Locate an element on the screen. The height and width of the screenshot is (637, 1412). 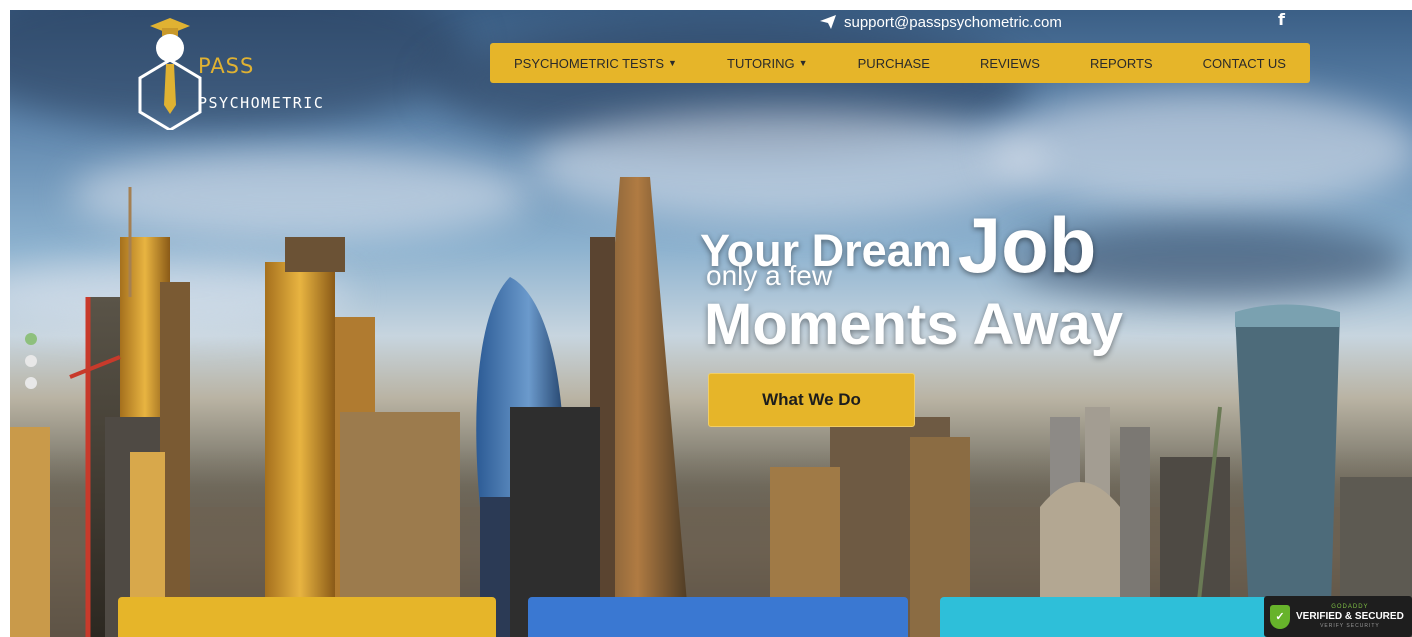
site-logo: PASS PSYCHOMETRIC is located at coordinates (240, 70).